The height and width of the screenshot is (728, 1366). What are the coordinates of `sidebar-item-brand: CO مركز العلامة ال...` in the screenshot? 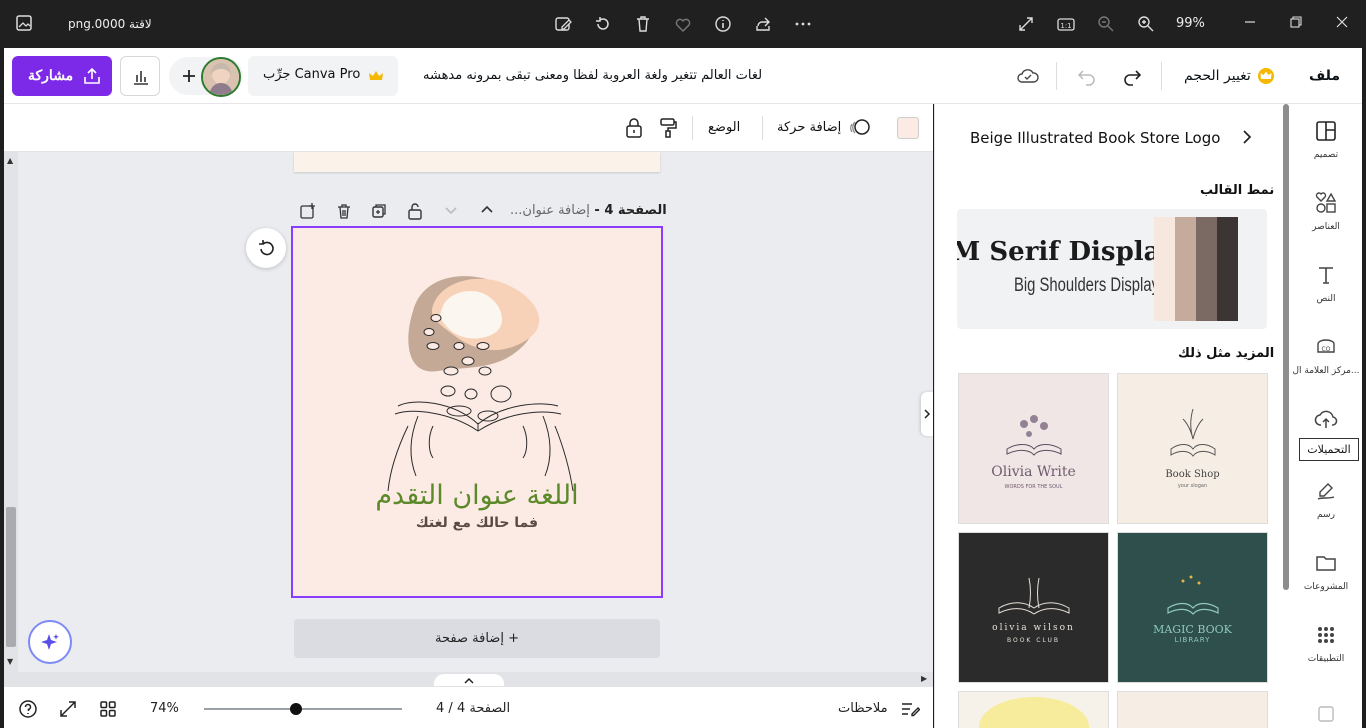 It's located at (1326, 356).